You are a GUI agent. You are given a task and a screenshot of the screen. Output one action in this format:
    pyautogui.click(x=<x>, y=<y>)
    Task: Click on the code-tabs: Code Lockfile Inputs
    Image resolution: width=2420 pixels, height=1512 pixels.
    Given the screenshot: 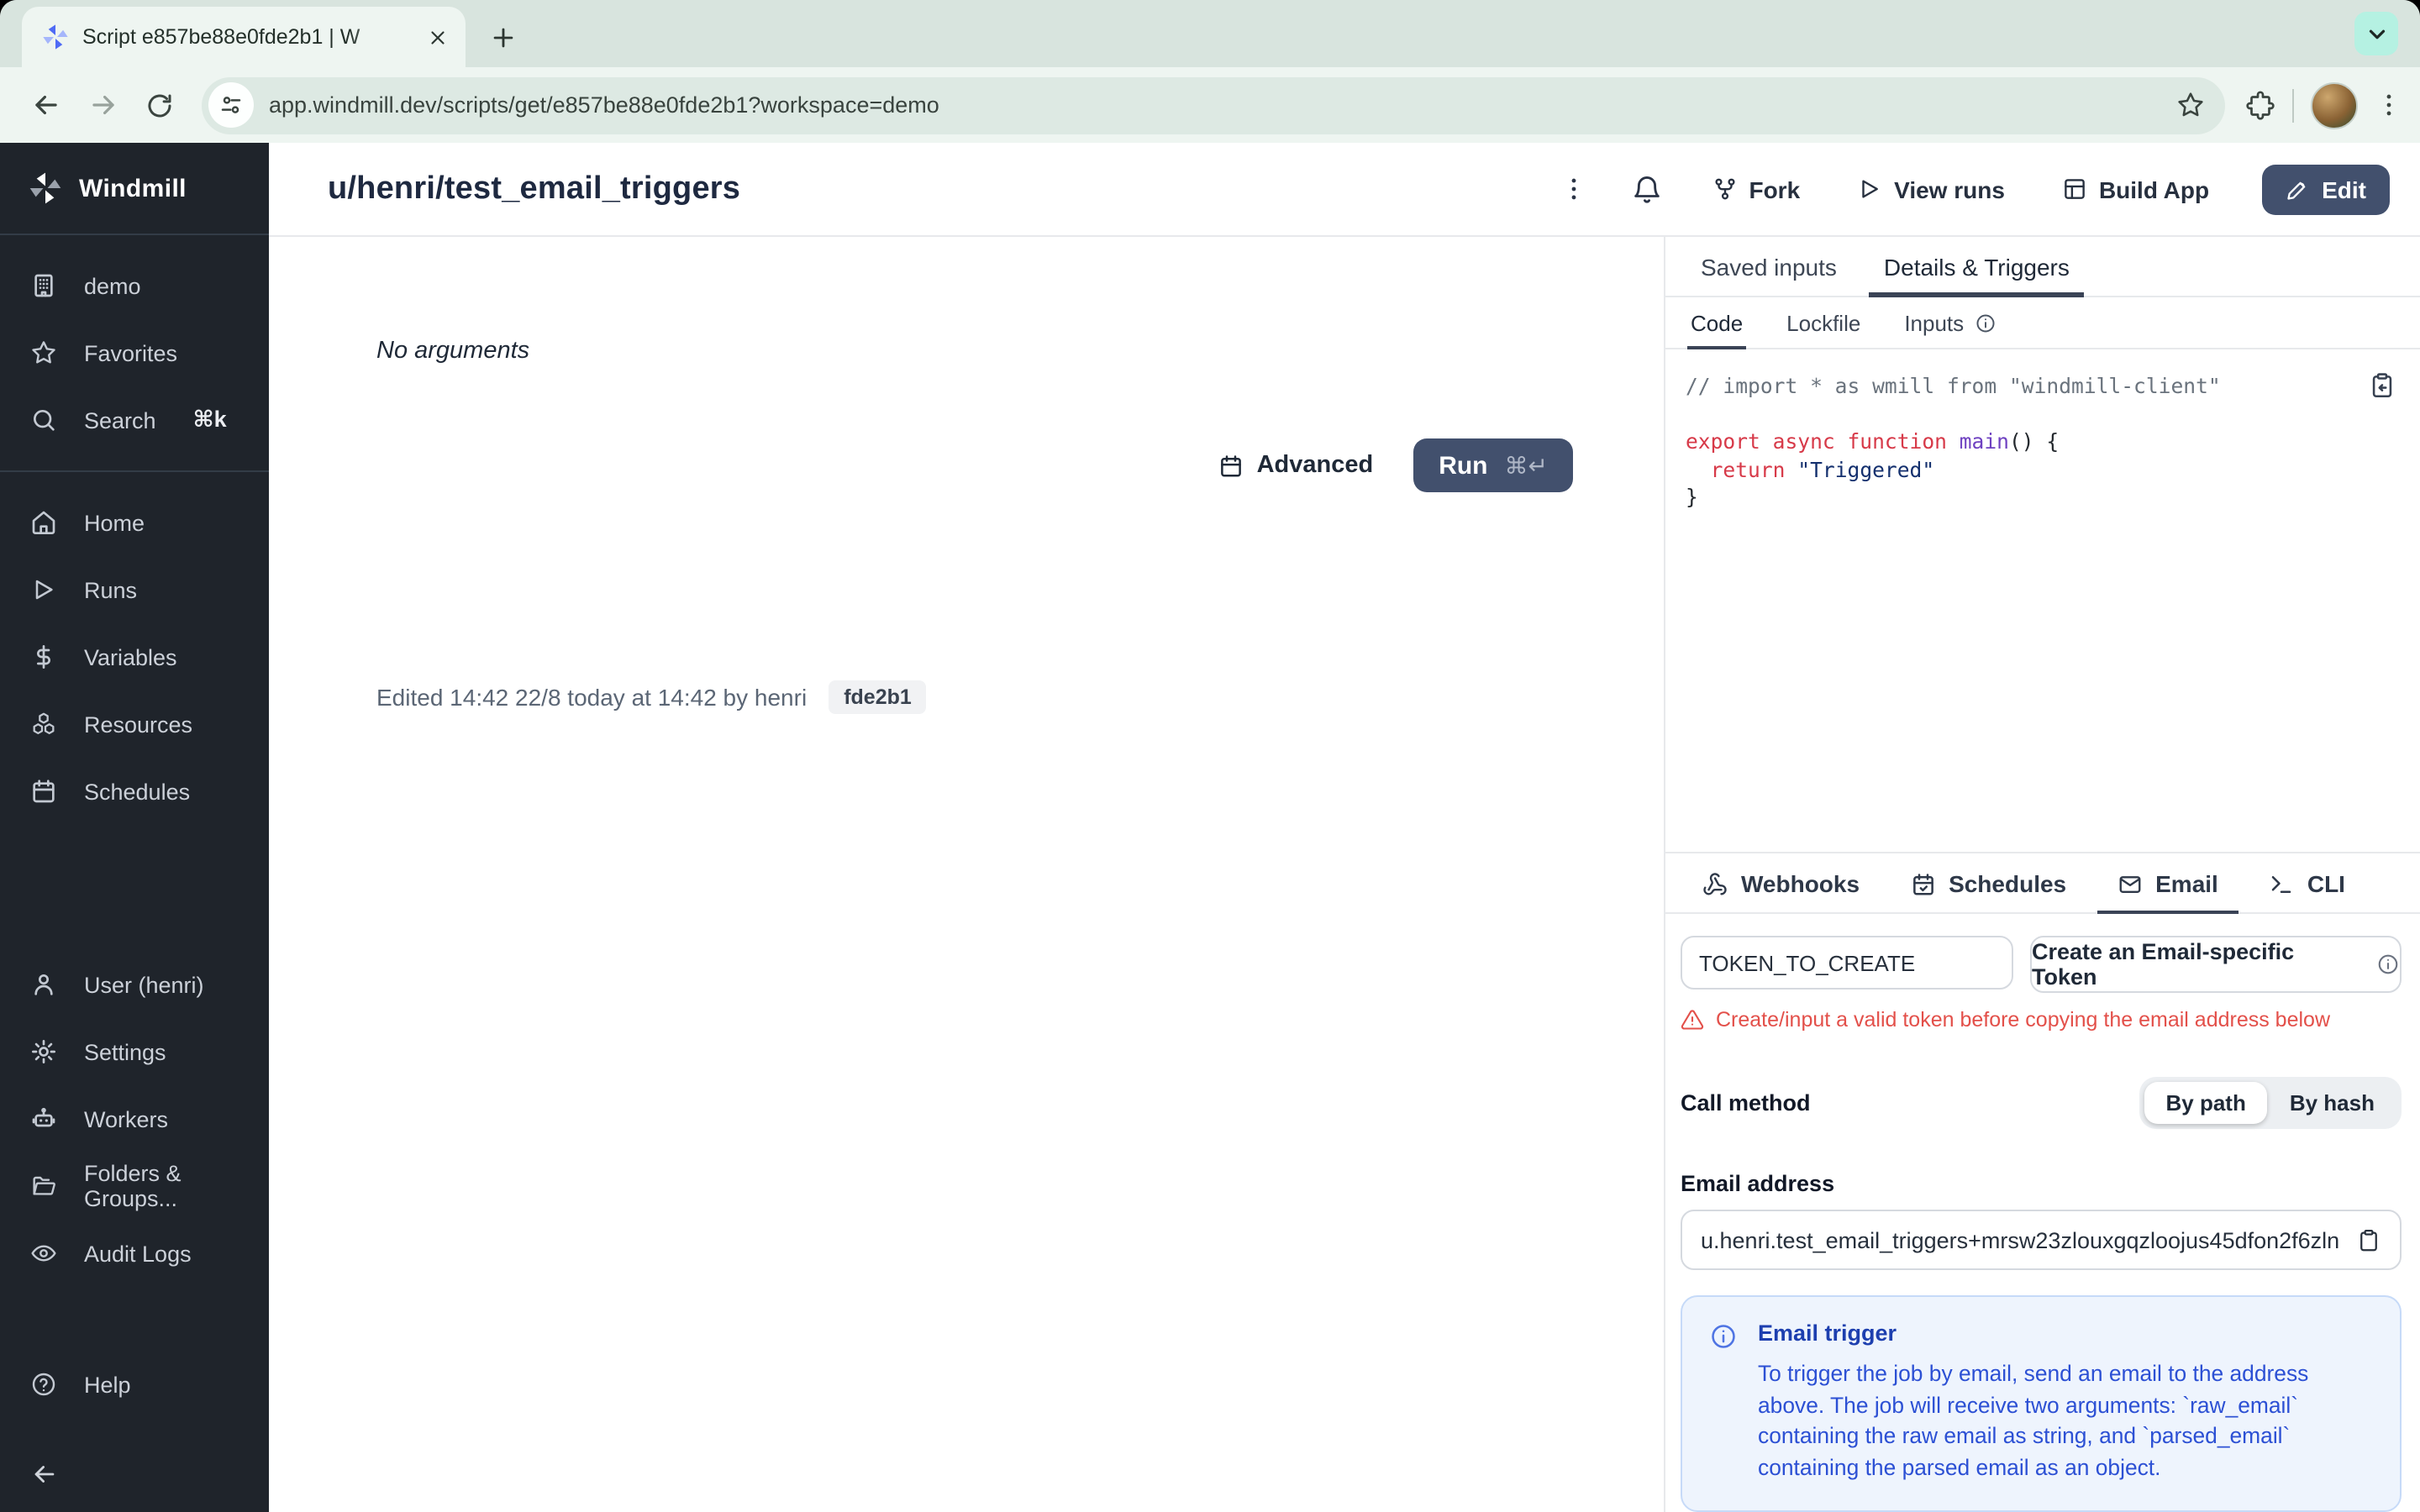 What is the action you would take?
    pyautogui.click(x=2043, y=323)
    